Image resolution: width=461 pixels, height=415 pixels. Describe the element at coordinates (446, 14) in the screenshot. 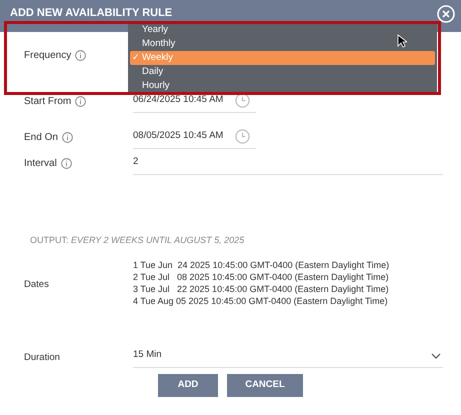

I see `close-icon` at that location.